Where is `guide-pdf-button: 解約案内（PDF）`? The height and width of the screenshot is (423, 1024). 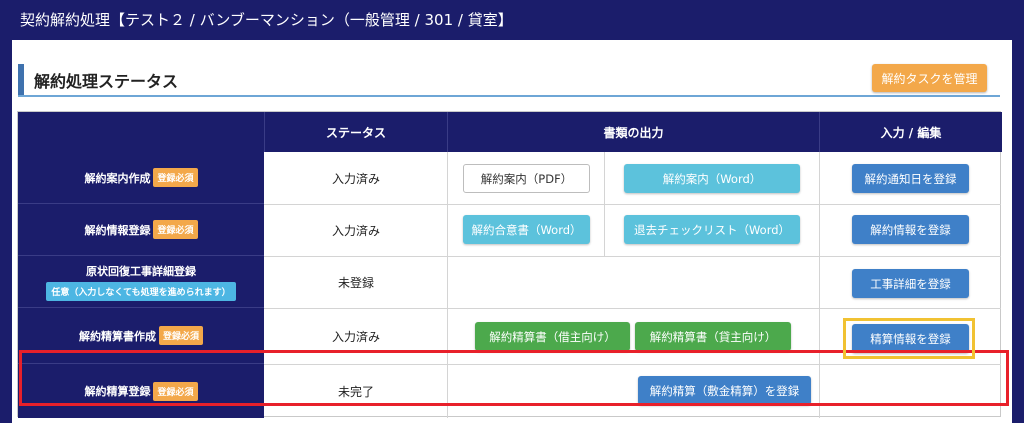
guide-pdf-button: 解約案内（PDF） is located at coordinates (526, 178).